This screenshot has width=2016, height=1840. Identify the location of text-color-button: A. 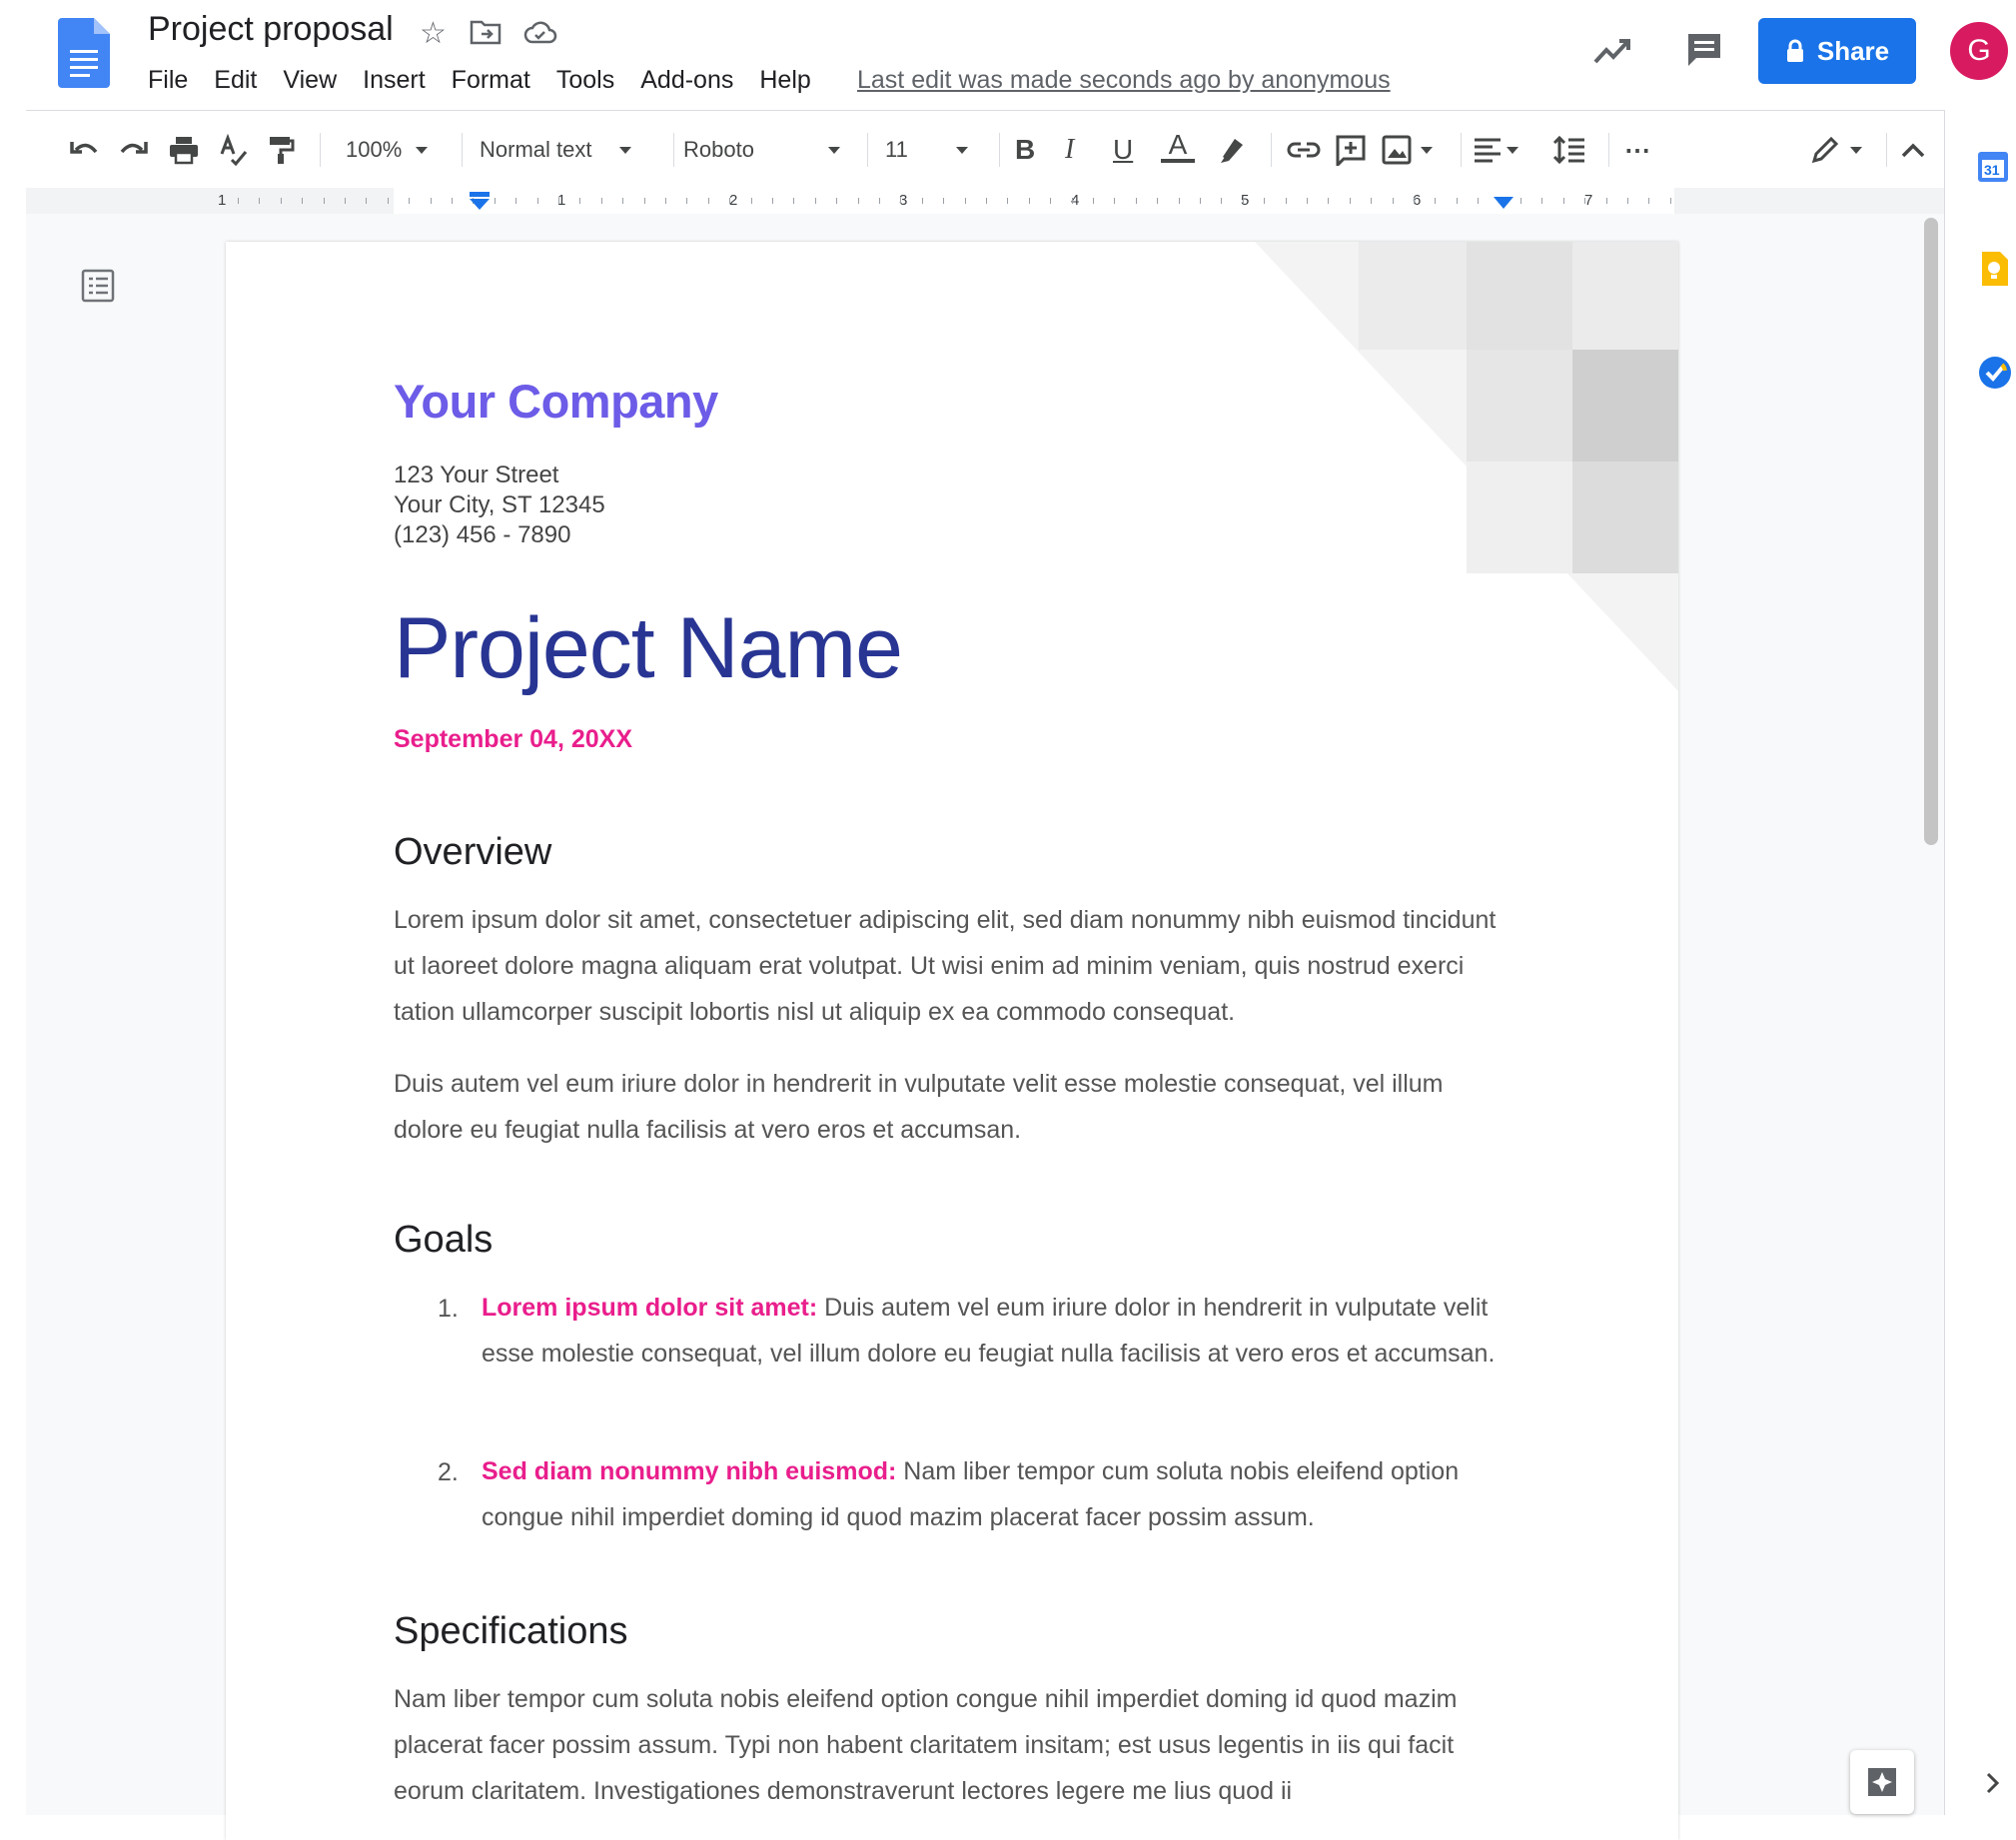
(1178, 151).